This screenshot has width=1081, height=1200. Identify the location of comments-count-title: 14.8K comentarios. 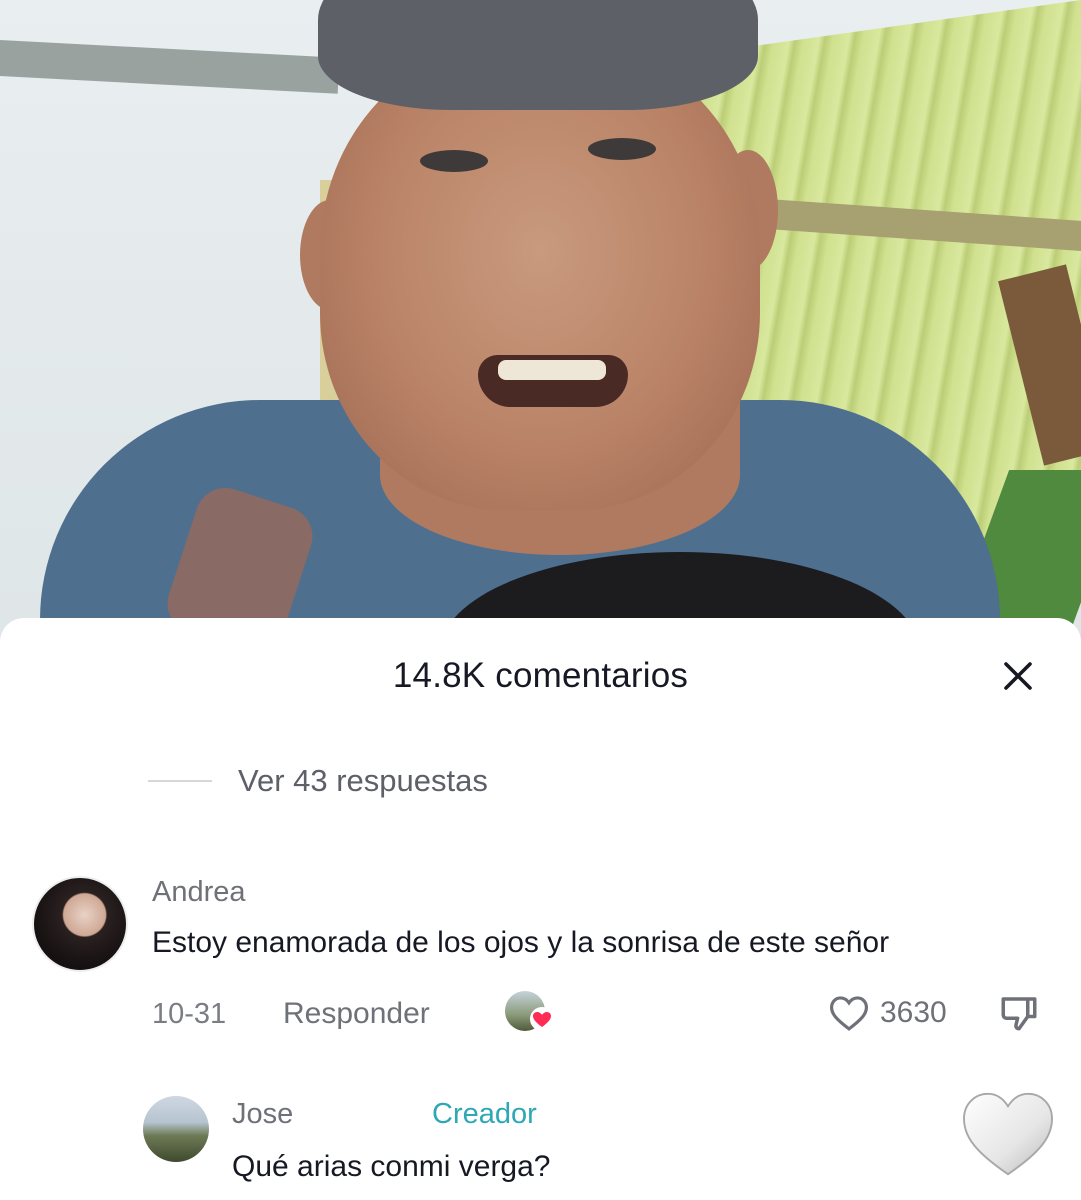
(540, 675).